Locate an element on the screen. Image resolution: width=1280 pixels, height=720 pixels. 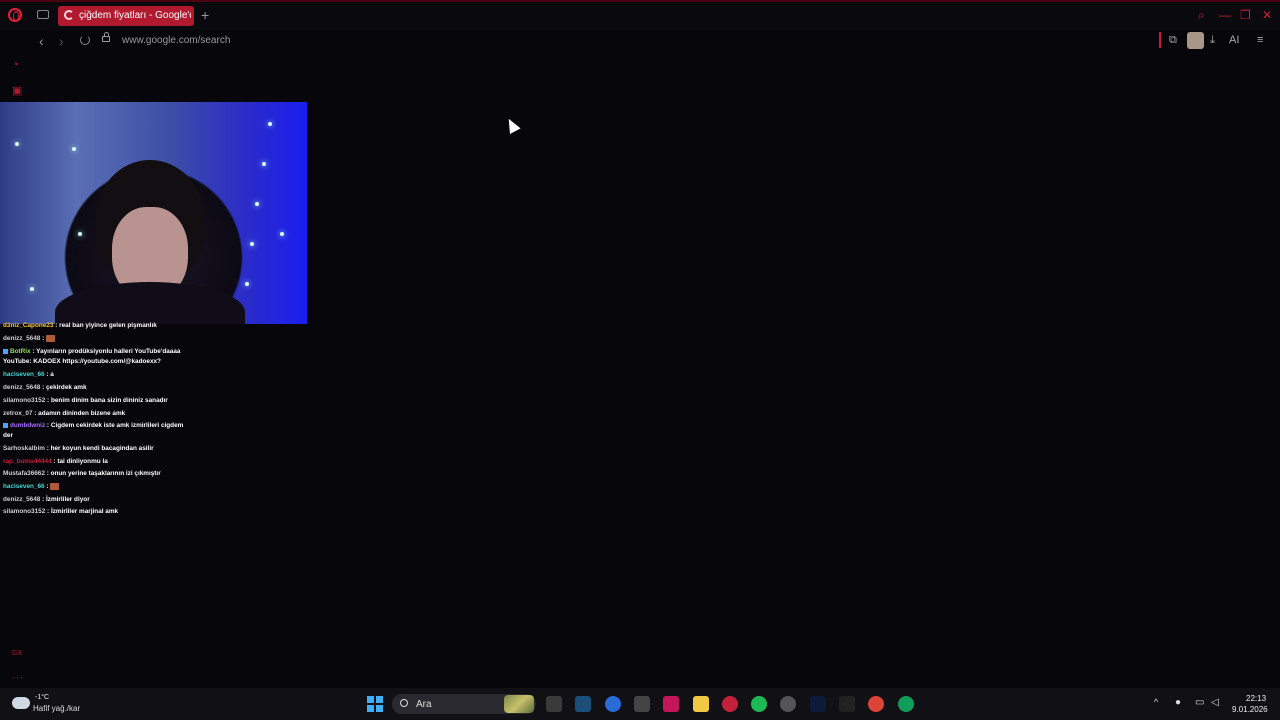
taskbar-chrome-2-icon is located at coordinates (905, 704).